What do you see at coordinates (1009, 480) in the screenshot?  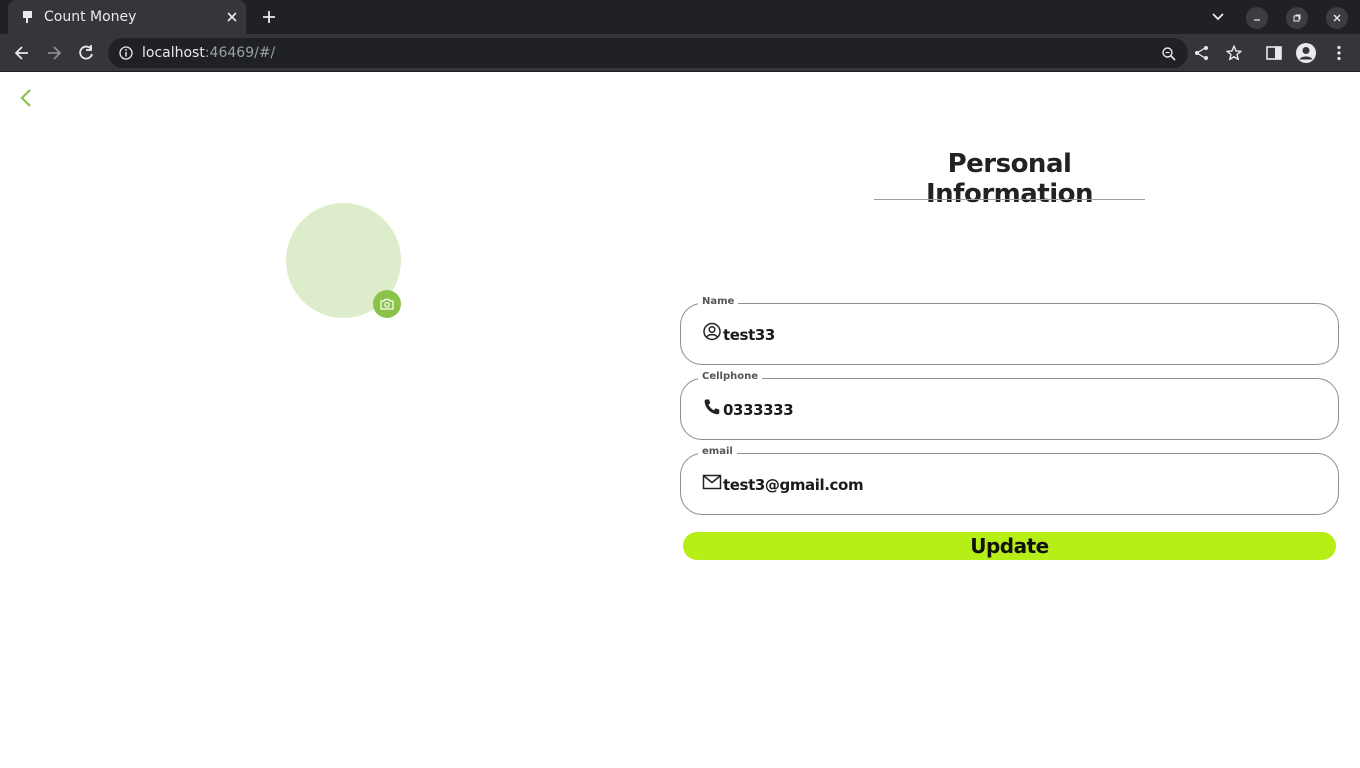 I see `email-field: email test3@gmail.com` at bounding box center [1009, 480].